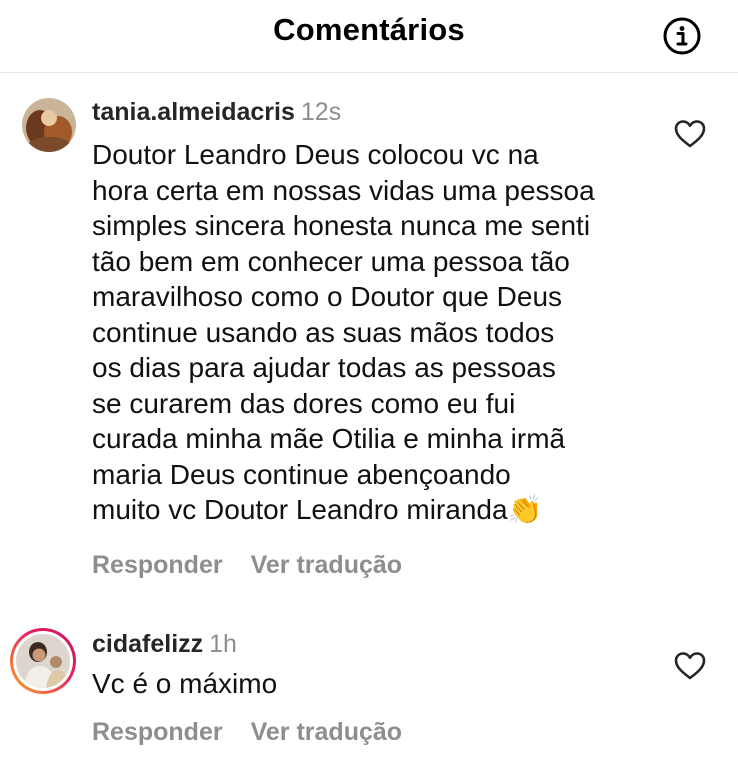 The width and height of the screenshot is (738, 775). Describe the element at coordinates (193, 112) in the screenshot. I see `username: tania.almeidacris` at that location.